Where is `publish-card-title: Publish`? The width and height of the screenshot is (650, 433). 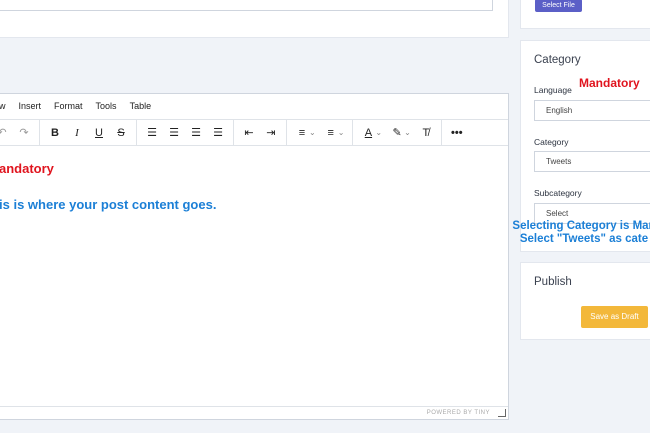
publish-card-title: Publish is located at coordinates (553, 282).